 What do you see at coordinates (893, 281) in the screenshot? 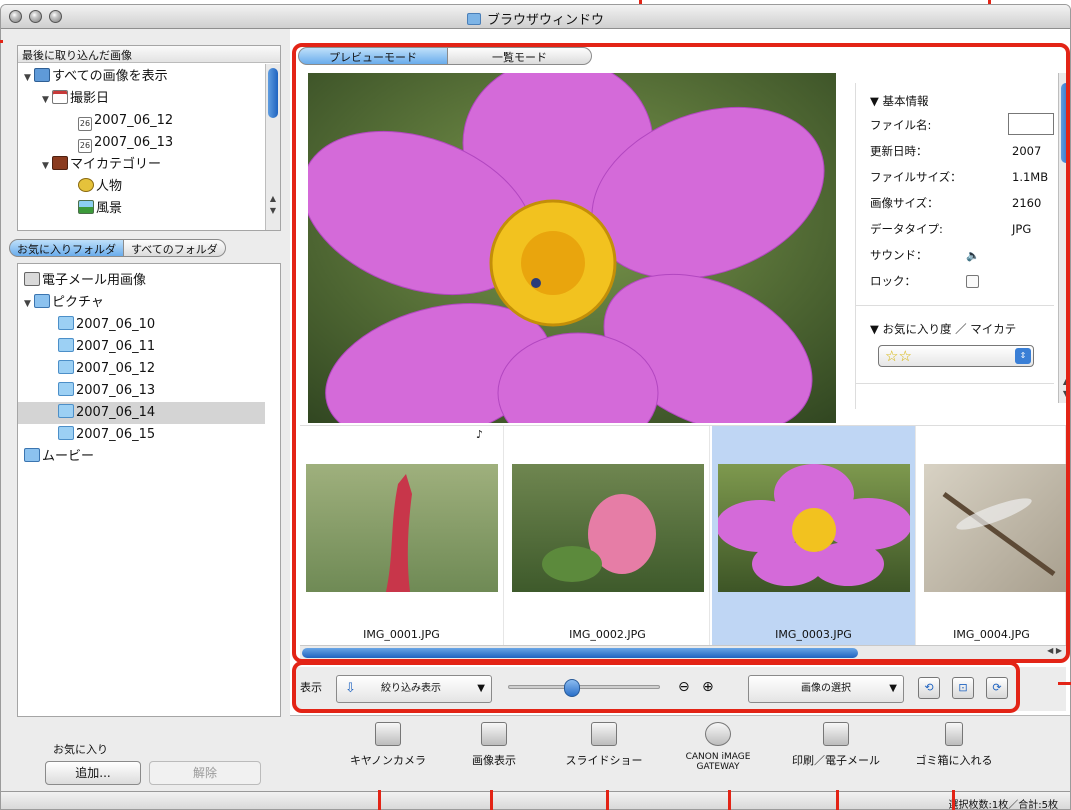
I see `info-label: ロック：` at bounding box center [893, 281].